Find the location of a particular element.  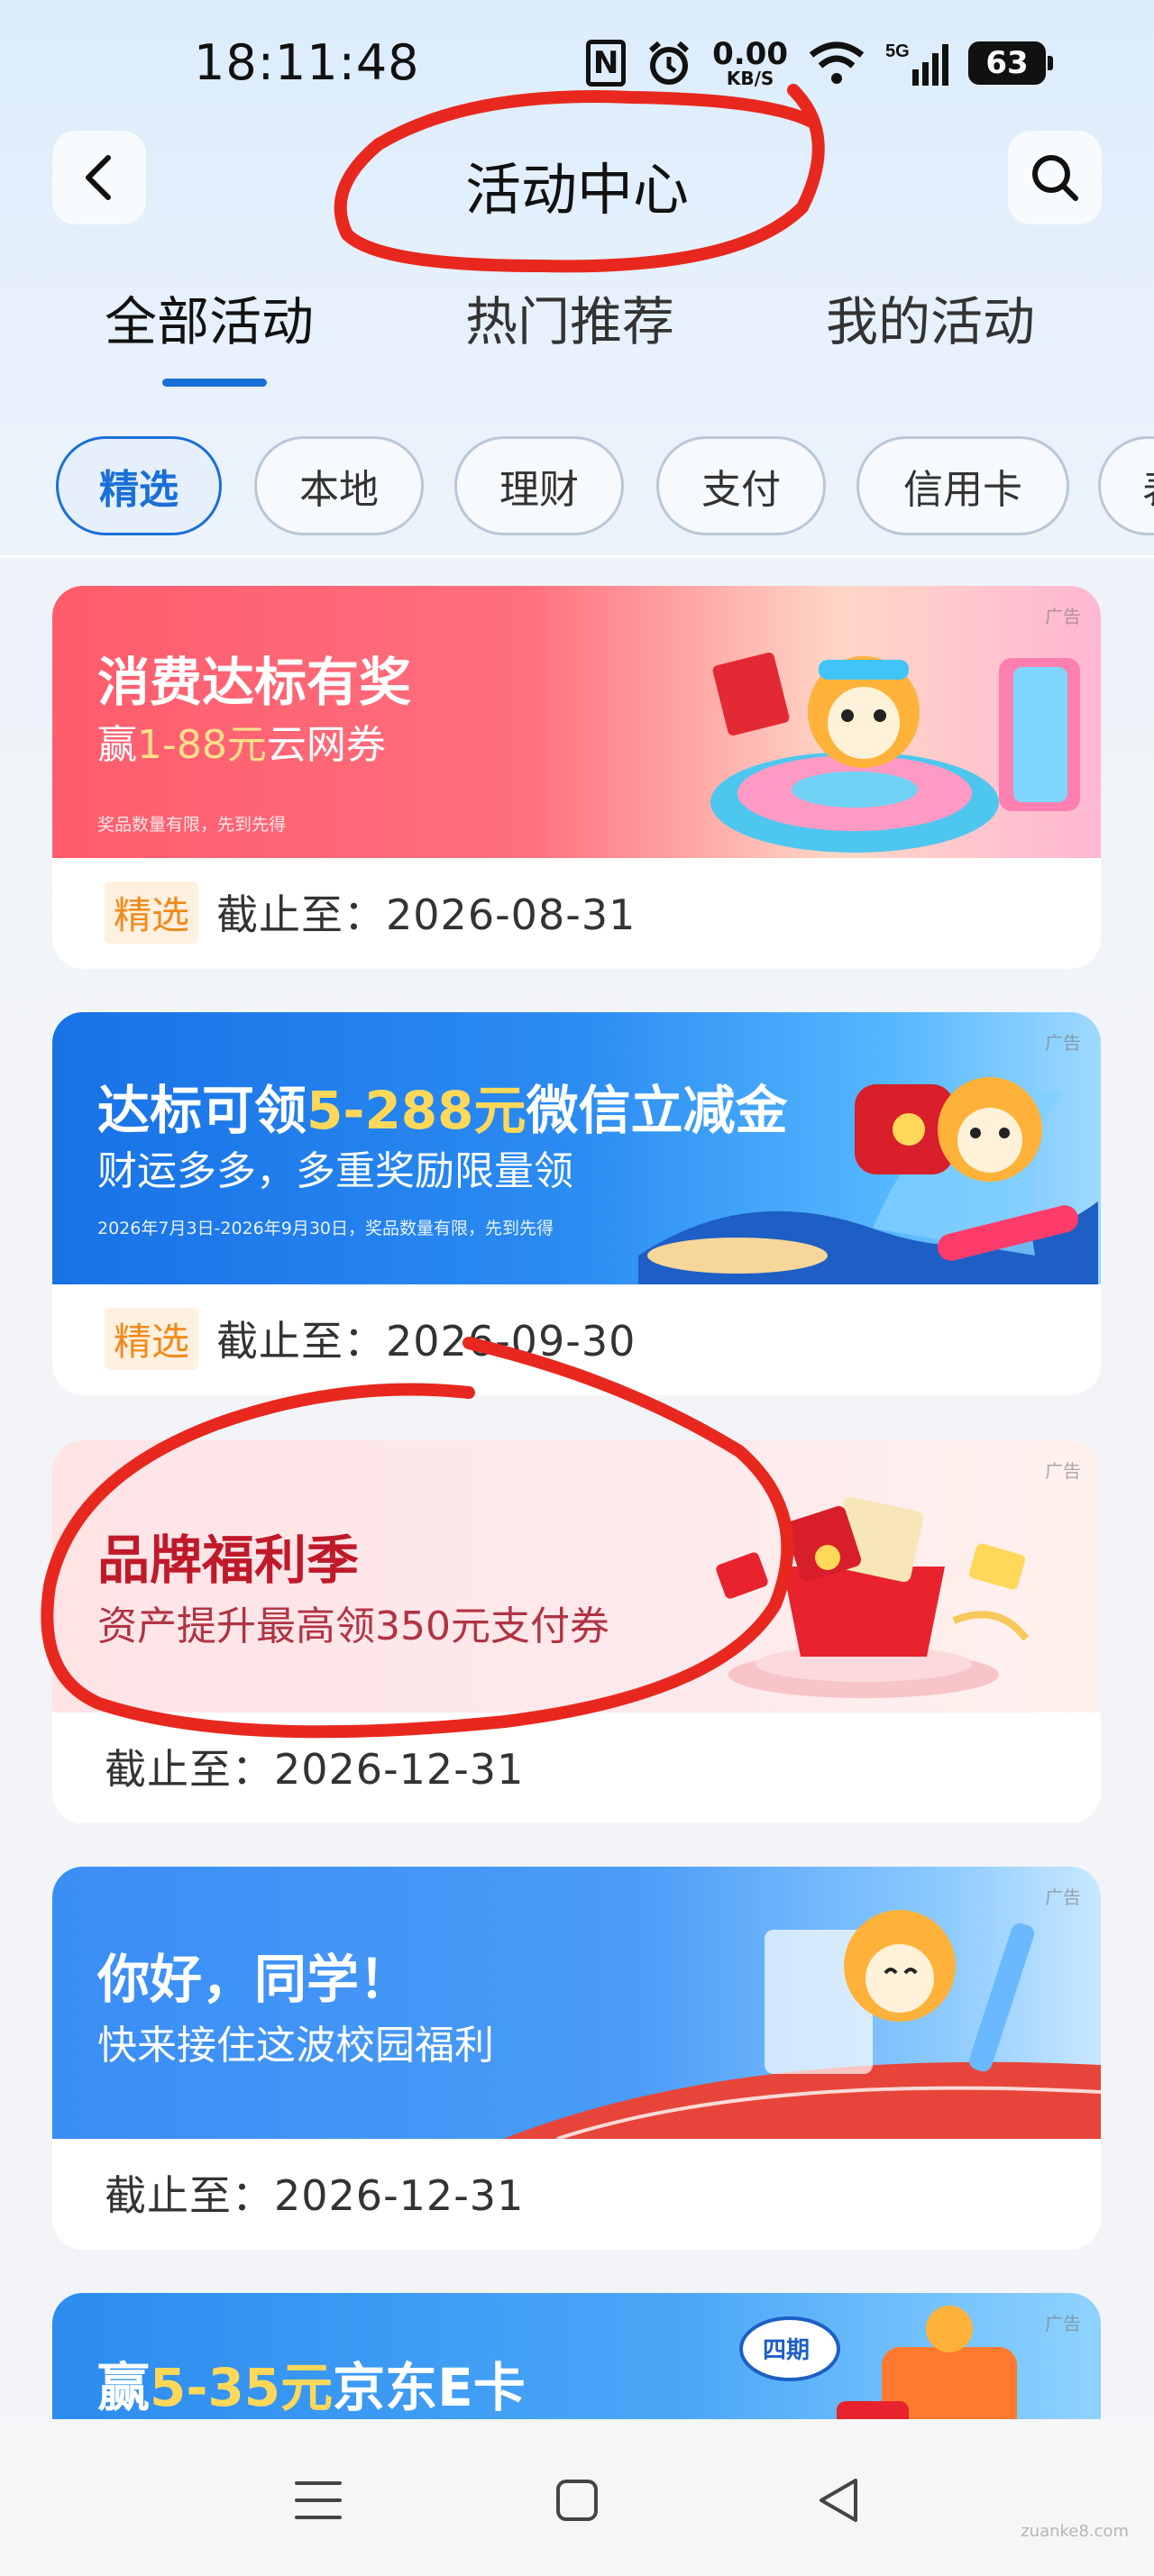

banner-subtitle: 财运多多，多重奖励限量领 is located at coordinates (335, 1171).